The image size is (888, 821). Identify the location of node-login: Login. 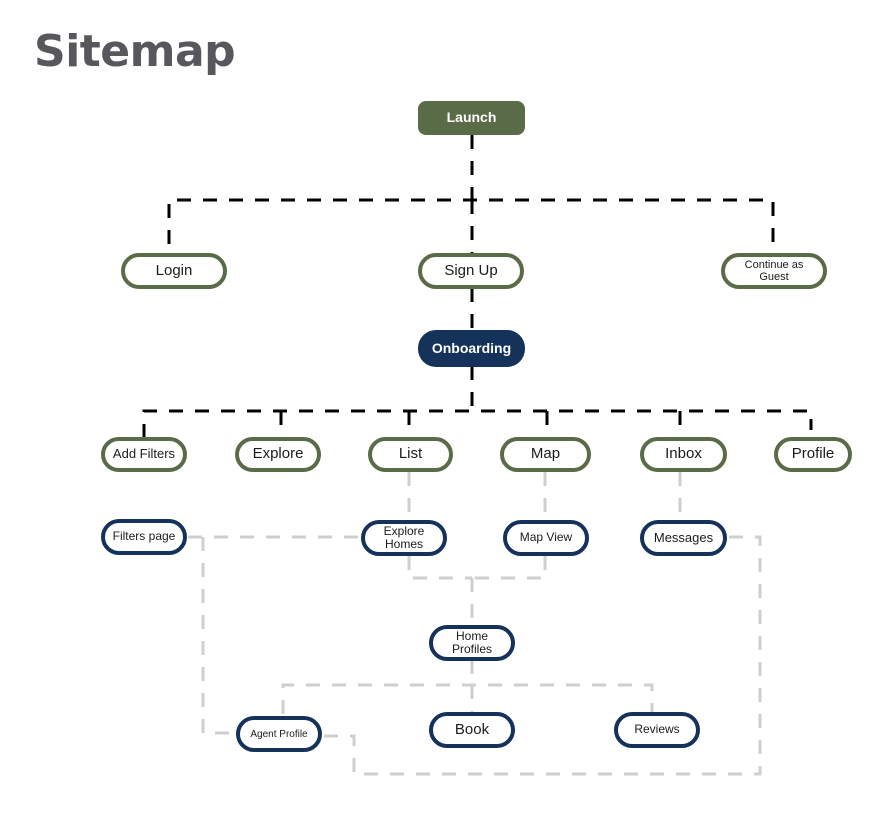
(174, 271).